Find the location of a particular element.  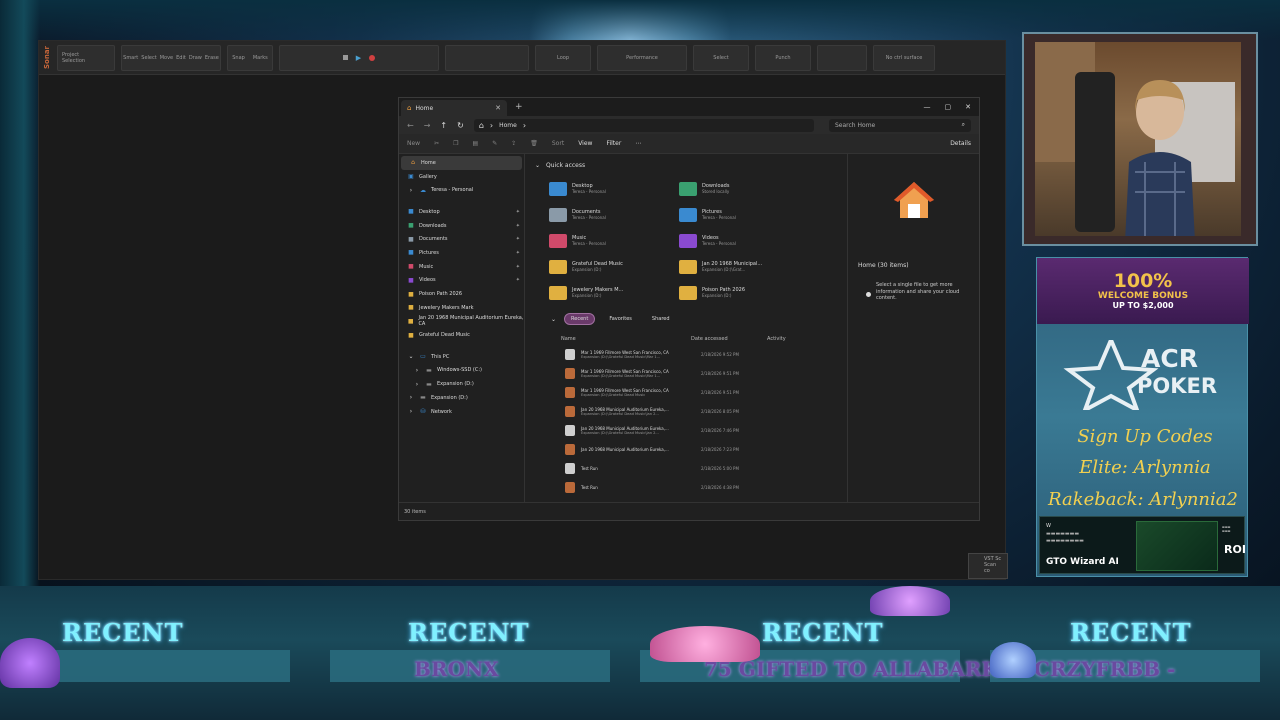

cut-icon: ✂ is located at coordinates (436, 143).